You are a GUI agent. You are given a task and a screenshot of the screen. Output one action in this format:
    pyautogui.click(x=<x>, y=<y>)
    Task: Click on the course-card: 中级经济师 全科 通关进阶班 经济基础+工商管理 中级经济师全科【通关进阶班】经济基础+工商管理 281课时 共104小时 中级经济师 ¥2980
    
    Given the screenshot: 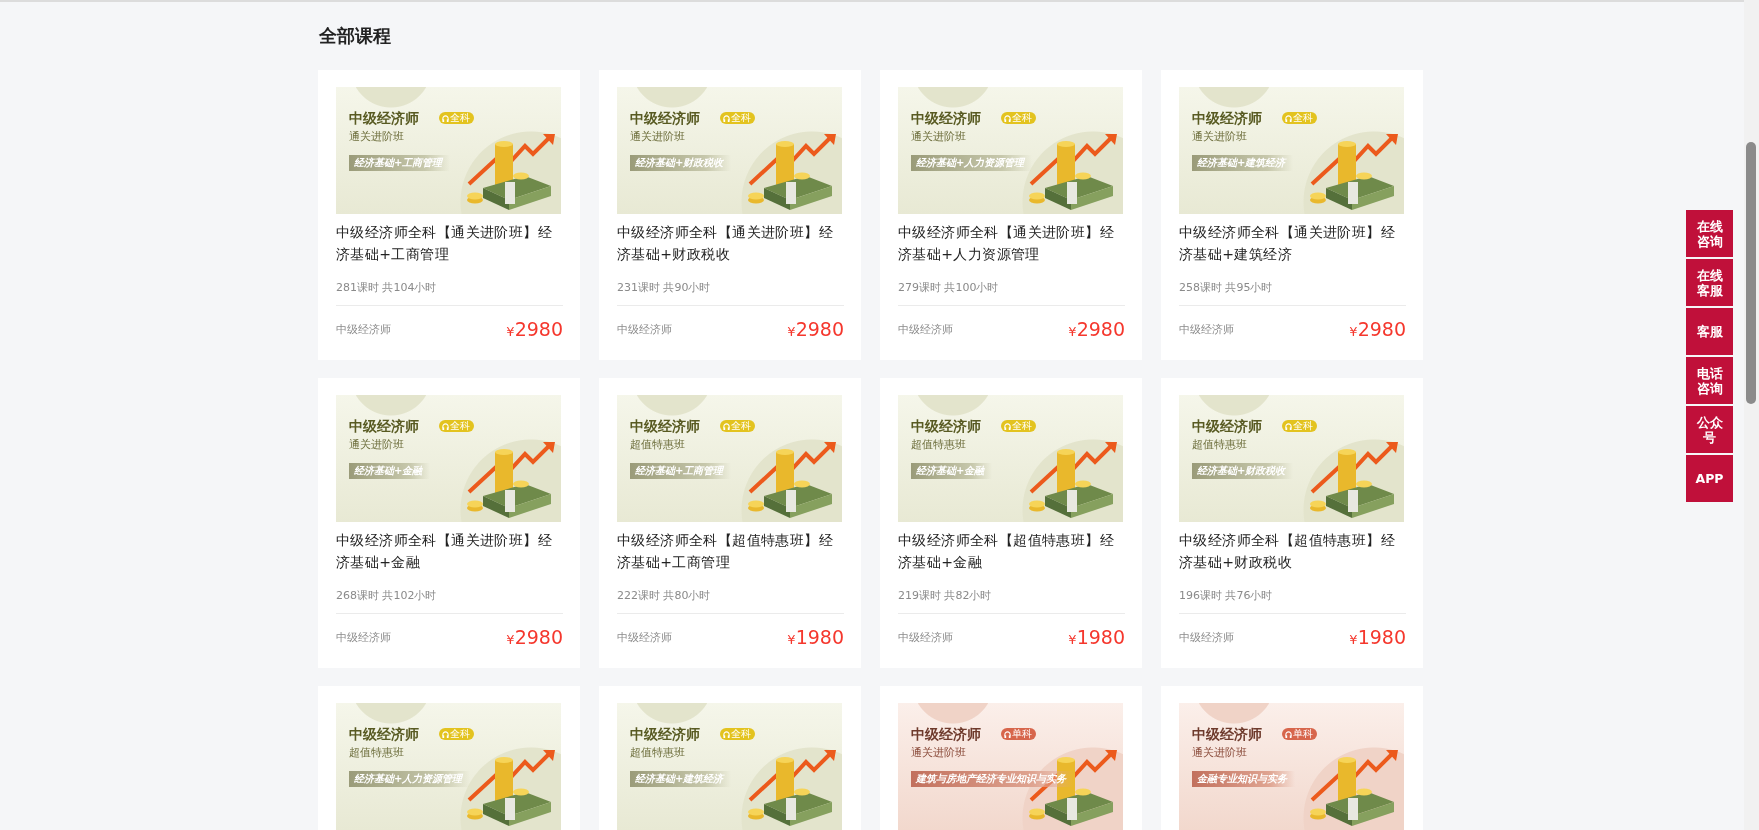 What is the action you would take?
    pyautogui.click(x=449, y=215)
    